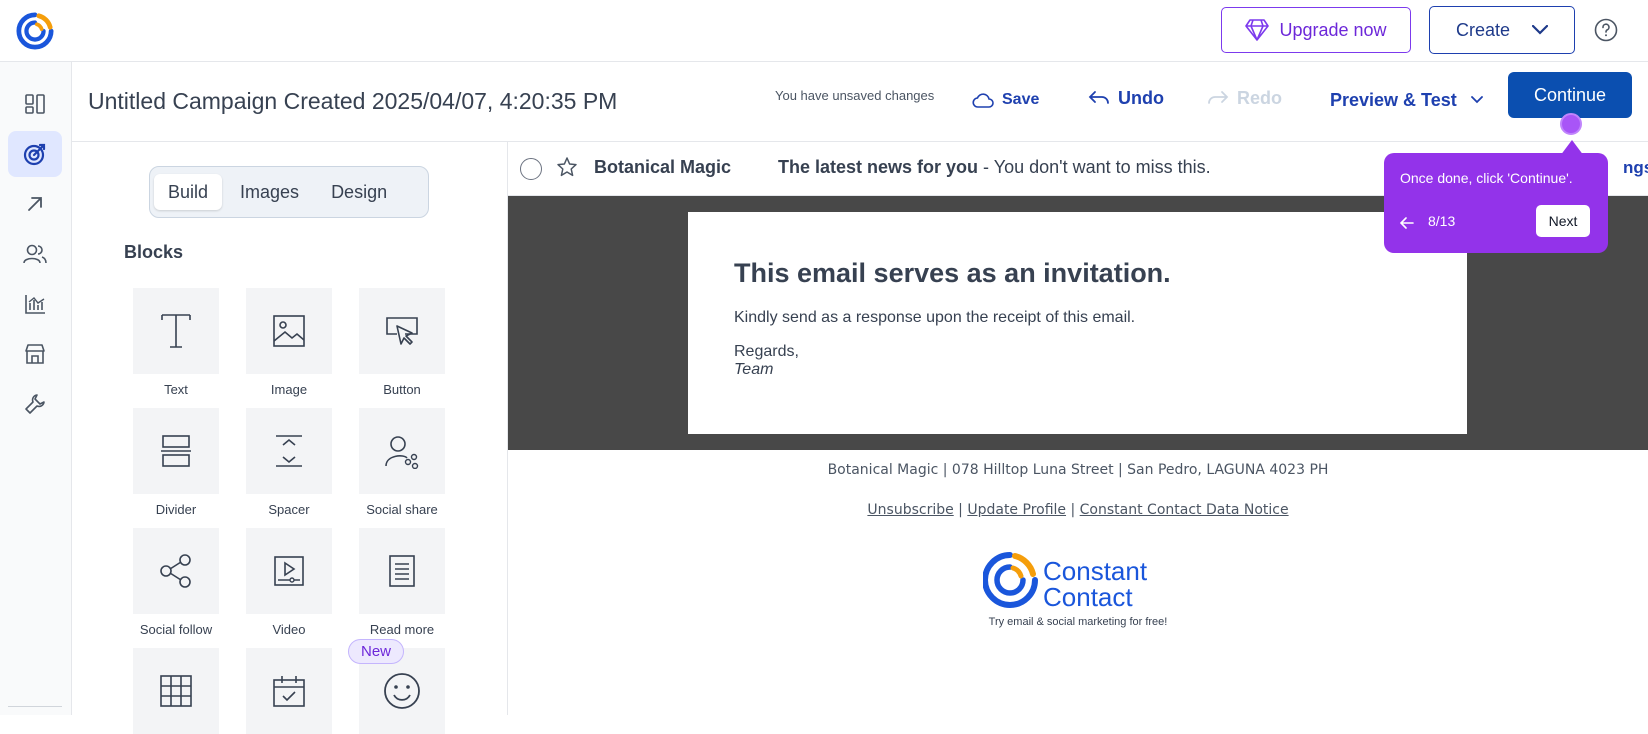  I want to click on help-icon, so click(1606, 30).